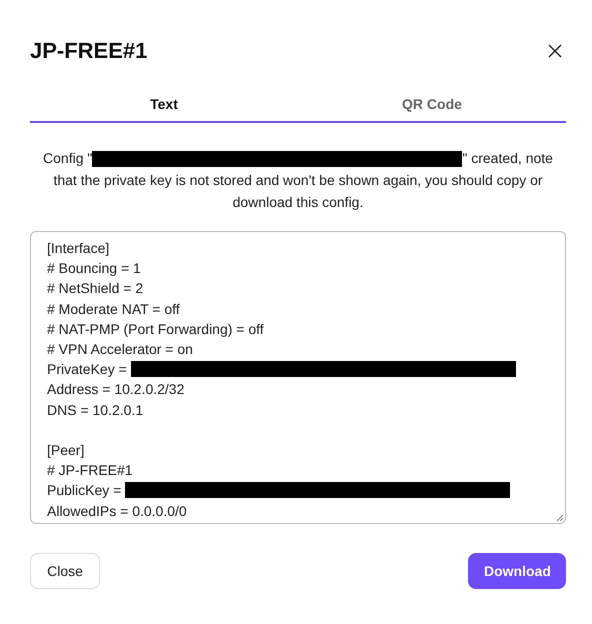  What do you see at coordinates (559, 517) in the screenshot?
I see `resize-grip-icon` at bounding box center [559, 517].